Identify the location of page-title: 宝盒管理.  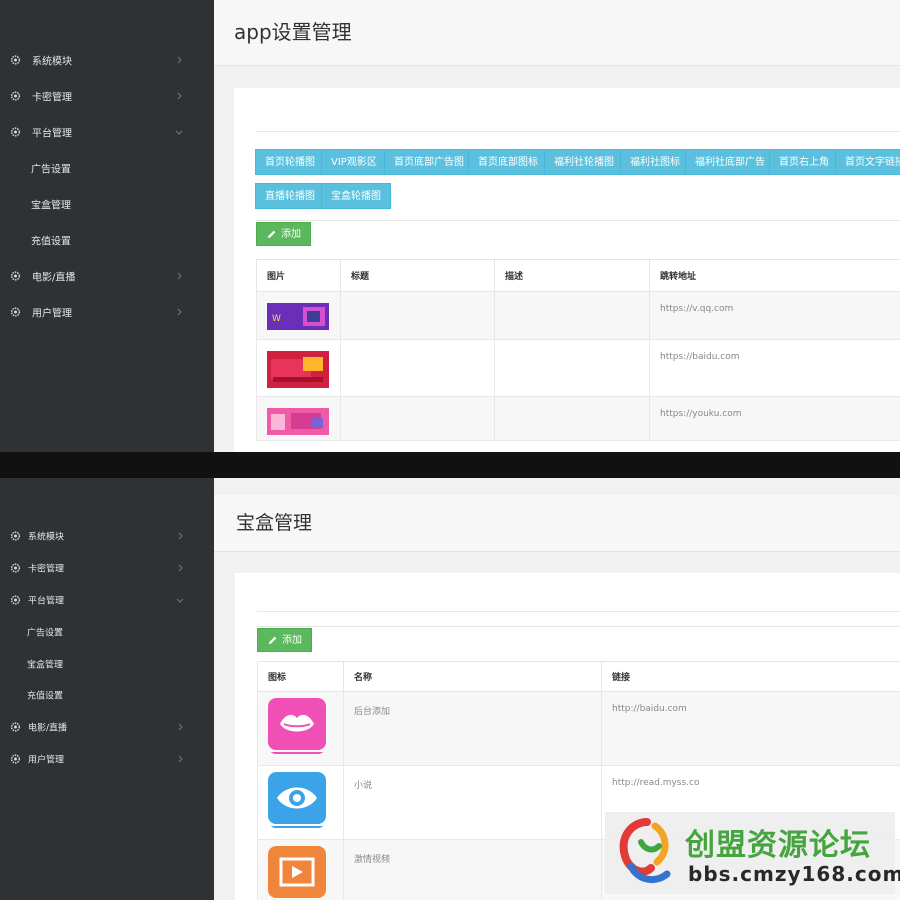
(274, 523).